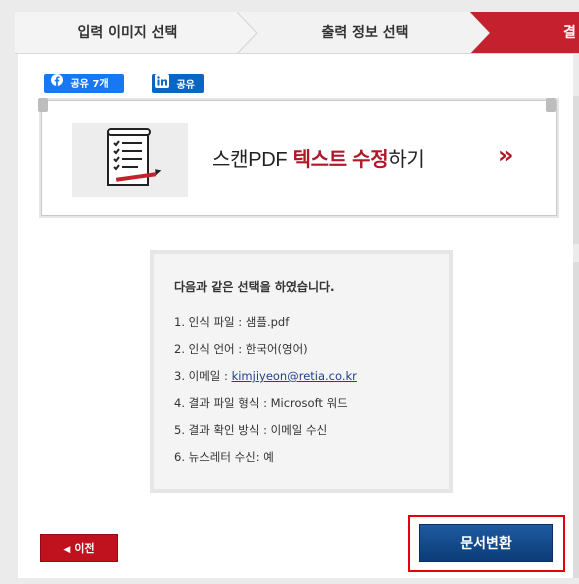  What do you see at coordinates (294, 376) in the screenshot?
I see `email-link: kimjiyeon@retia.co.kr` at bounding box center [294, 376].